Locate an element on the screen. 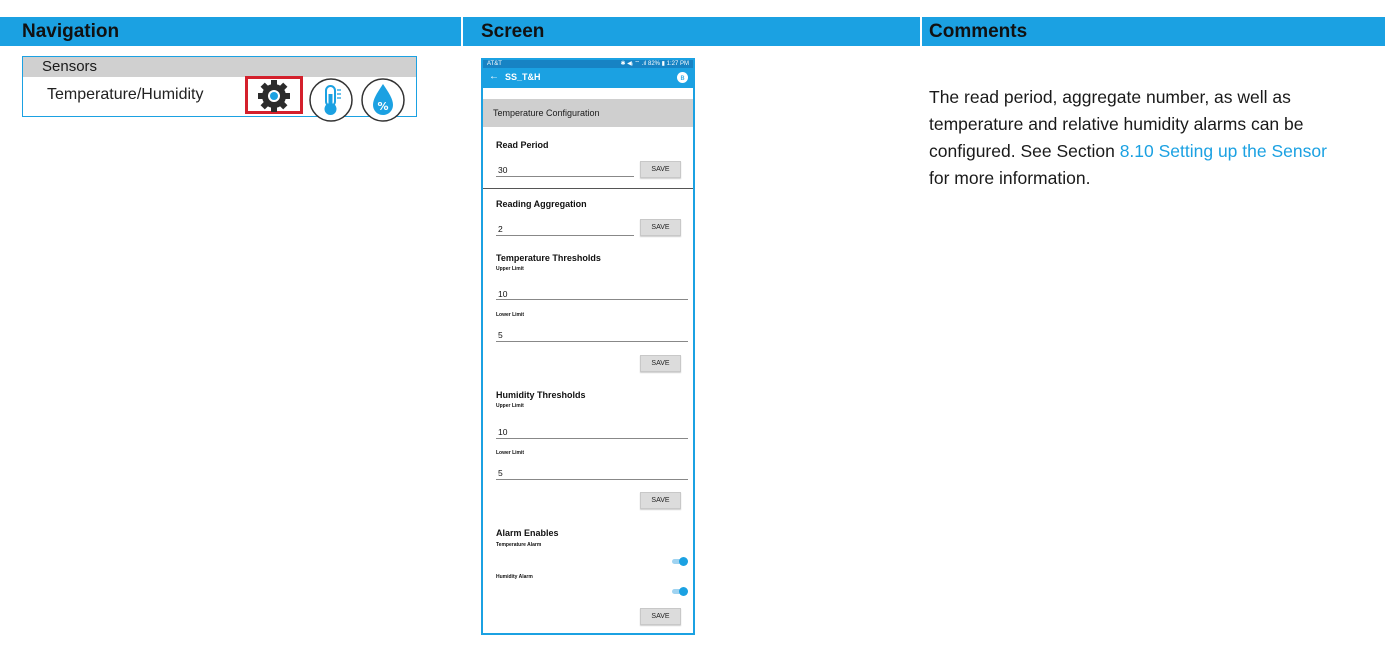 The image size is (1385, 647). temp-upper-input: 10 is located at coordinates (502, 294).